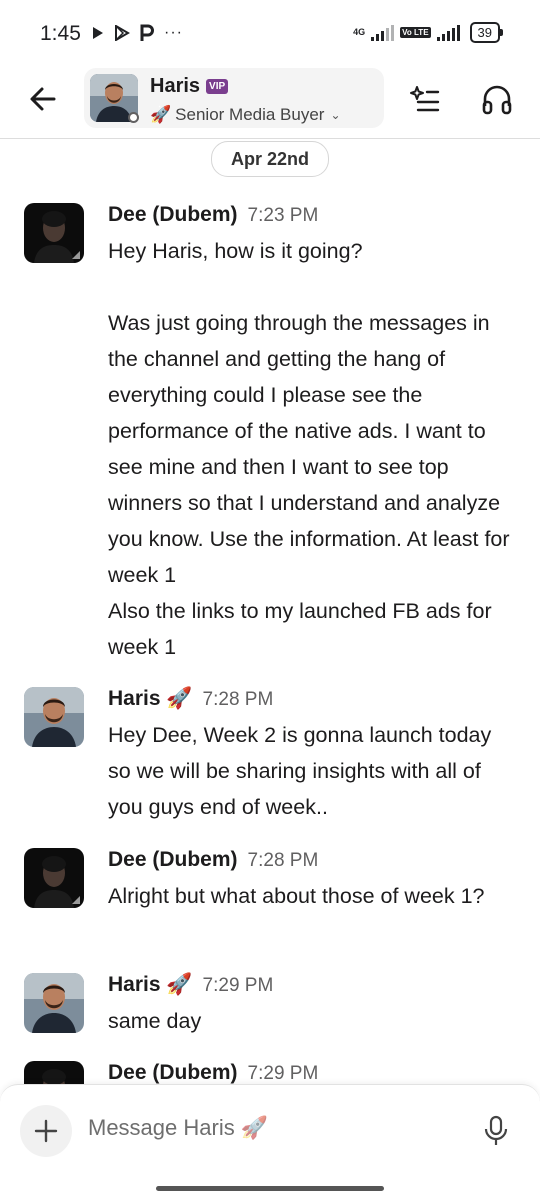 The image size is (540, 1201). Describe the element at coordinates (234, 98) in the screenshot. I see `contact-profile-chip: Haris VIP 🚀 Senior Media Buyer ⌄` at that location.